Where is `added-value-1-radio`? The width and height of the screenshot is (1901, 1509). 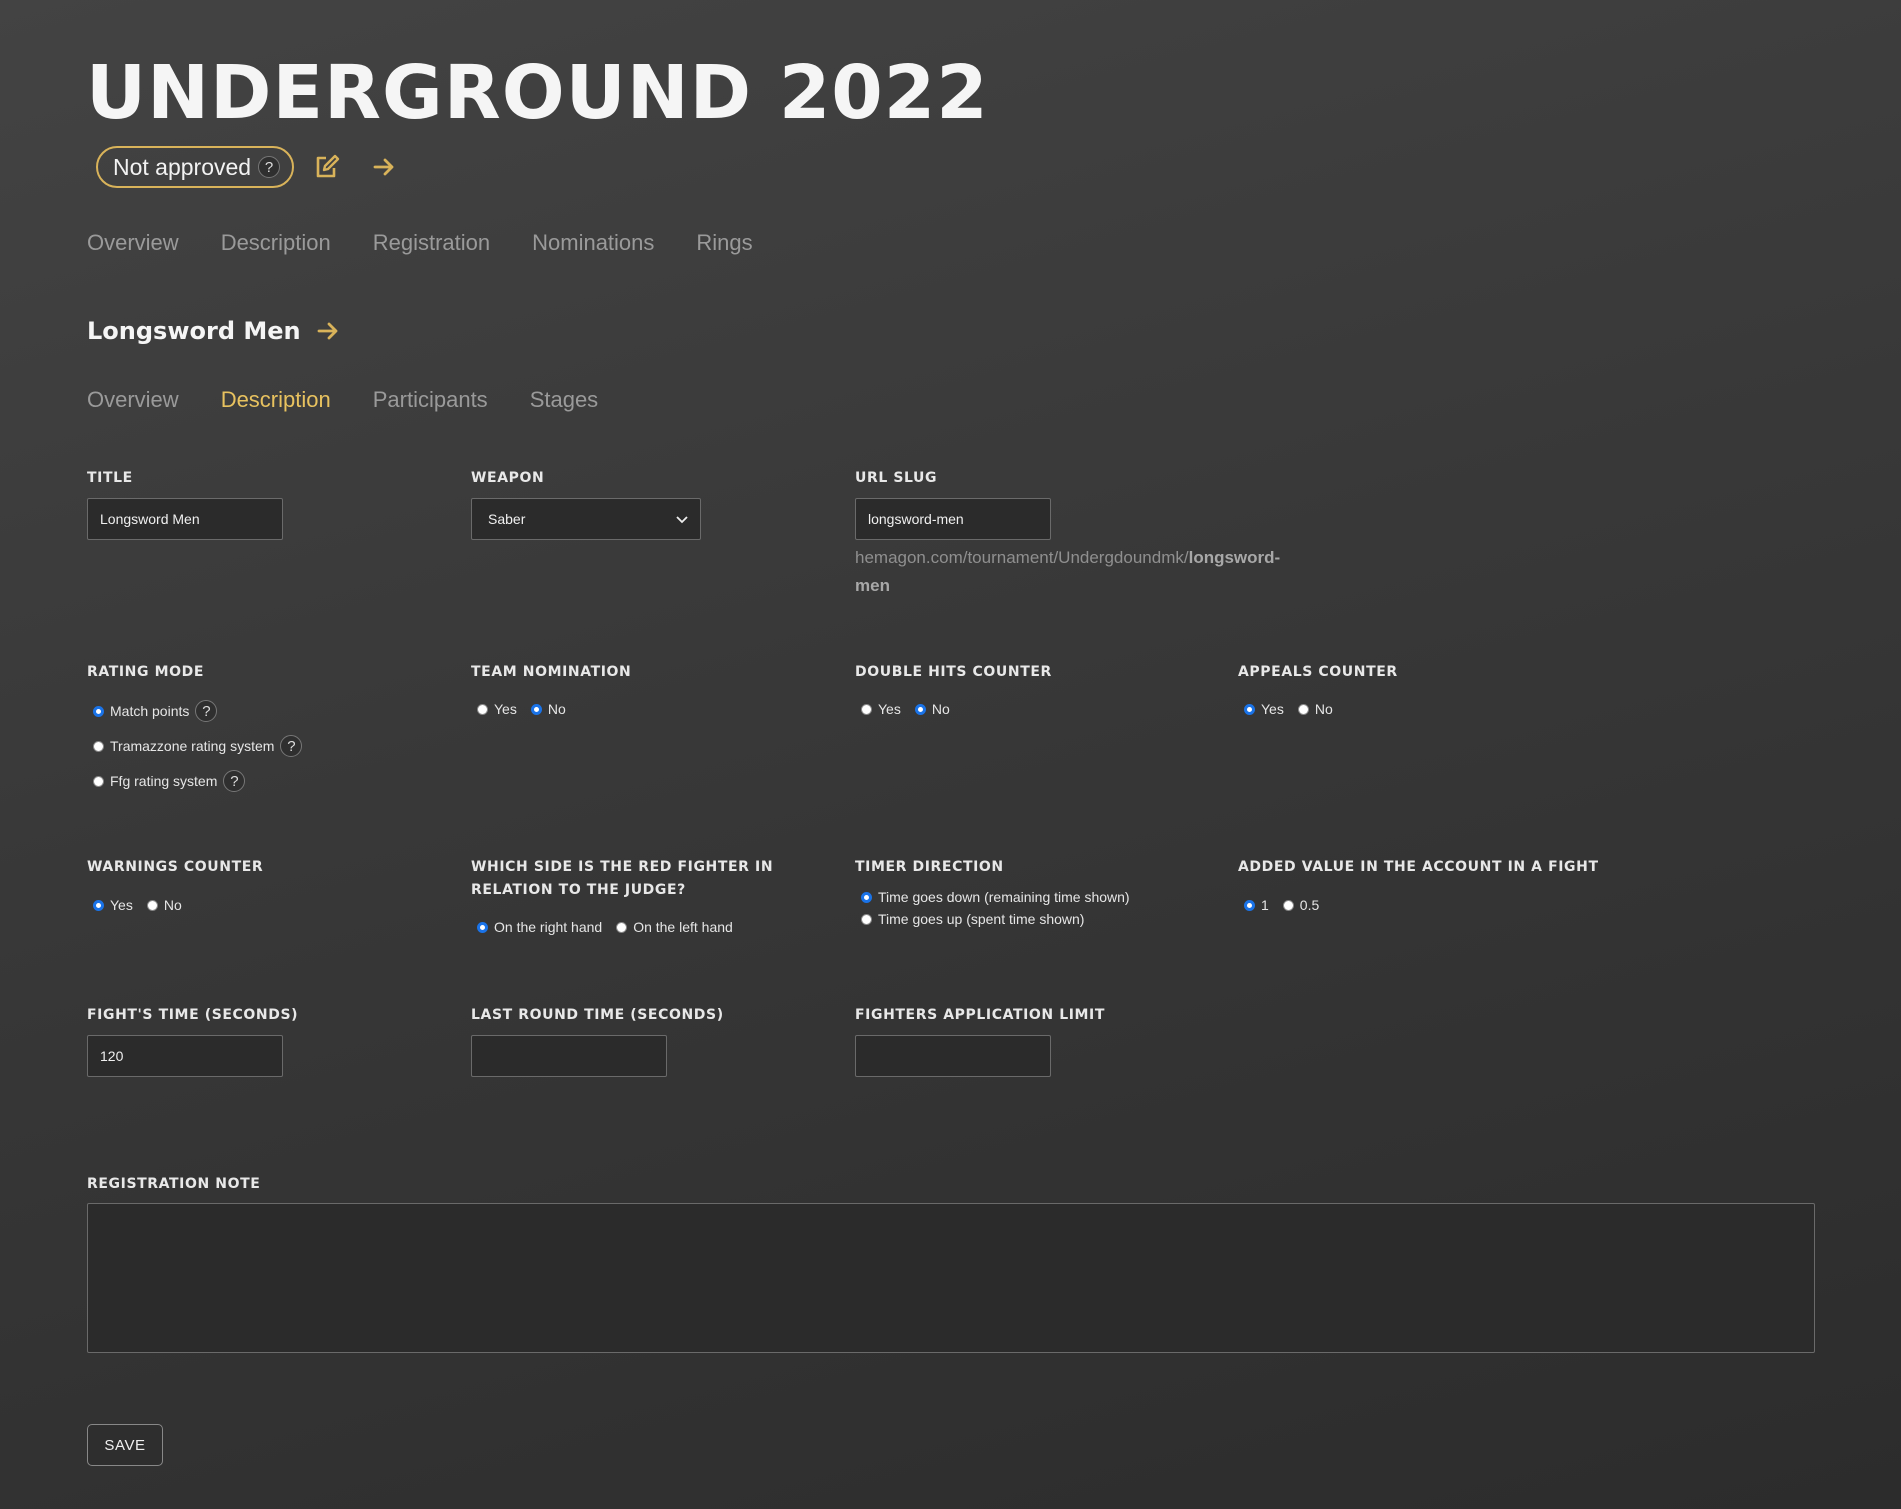
added-value-1-radio is located at coordinates (1249, 905).